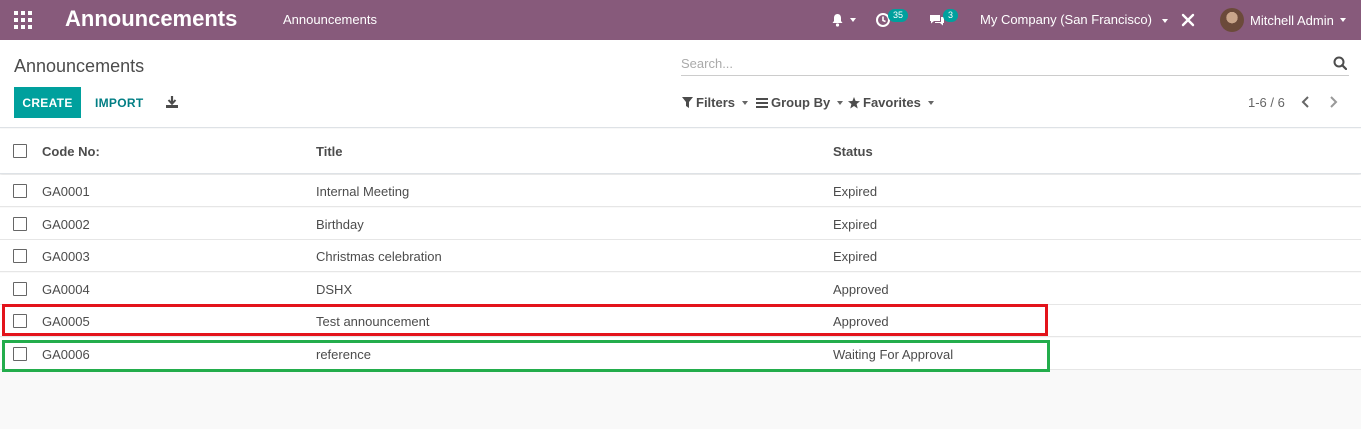 Image resolution: width=1361 pixels, height=429 pixels. I want to click on announcements-table: Code No: Title Status, so click(680, 151).